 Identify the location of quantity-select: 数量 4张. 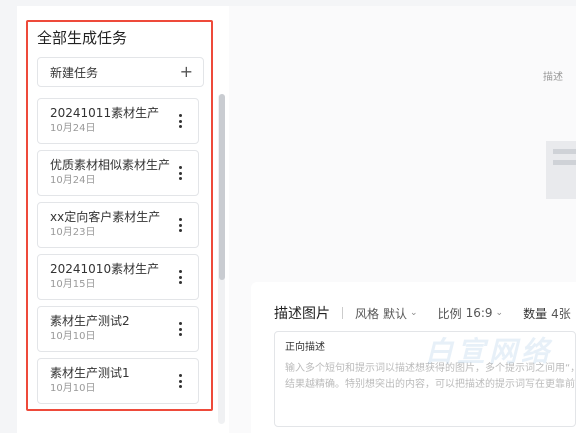
(547, 313).